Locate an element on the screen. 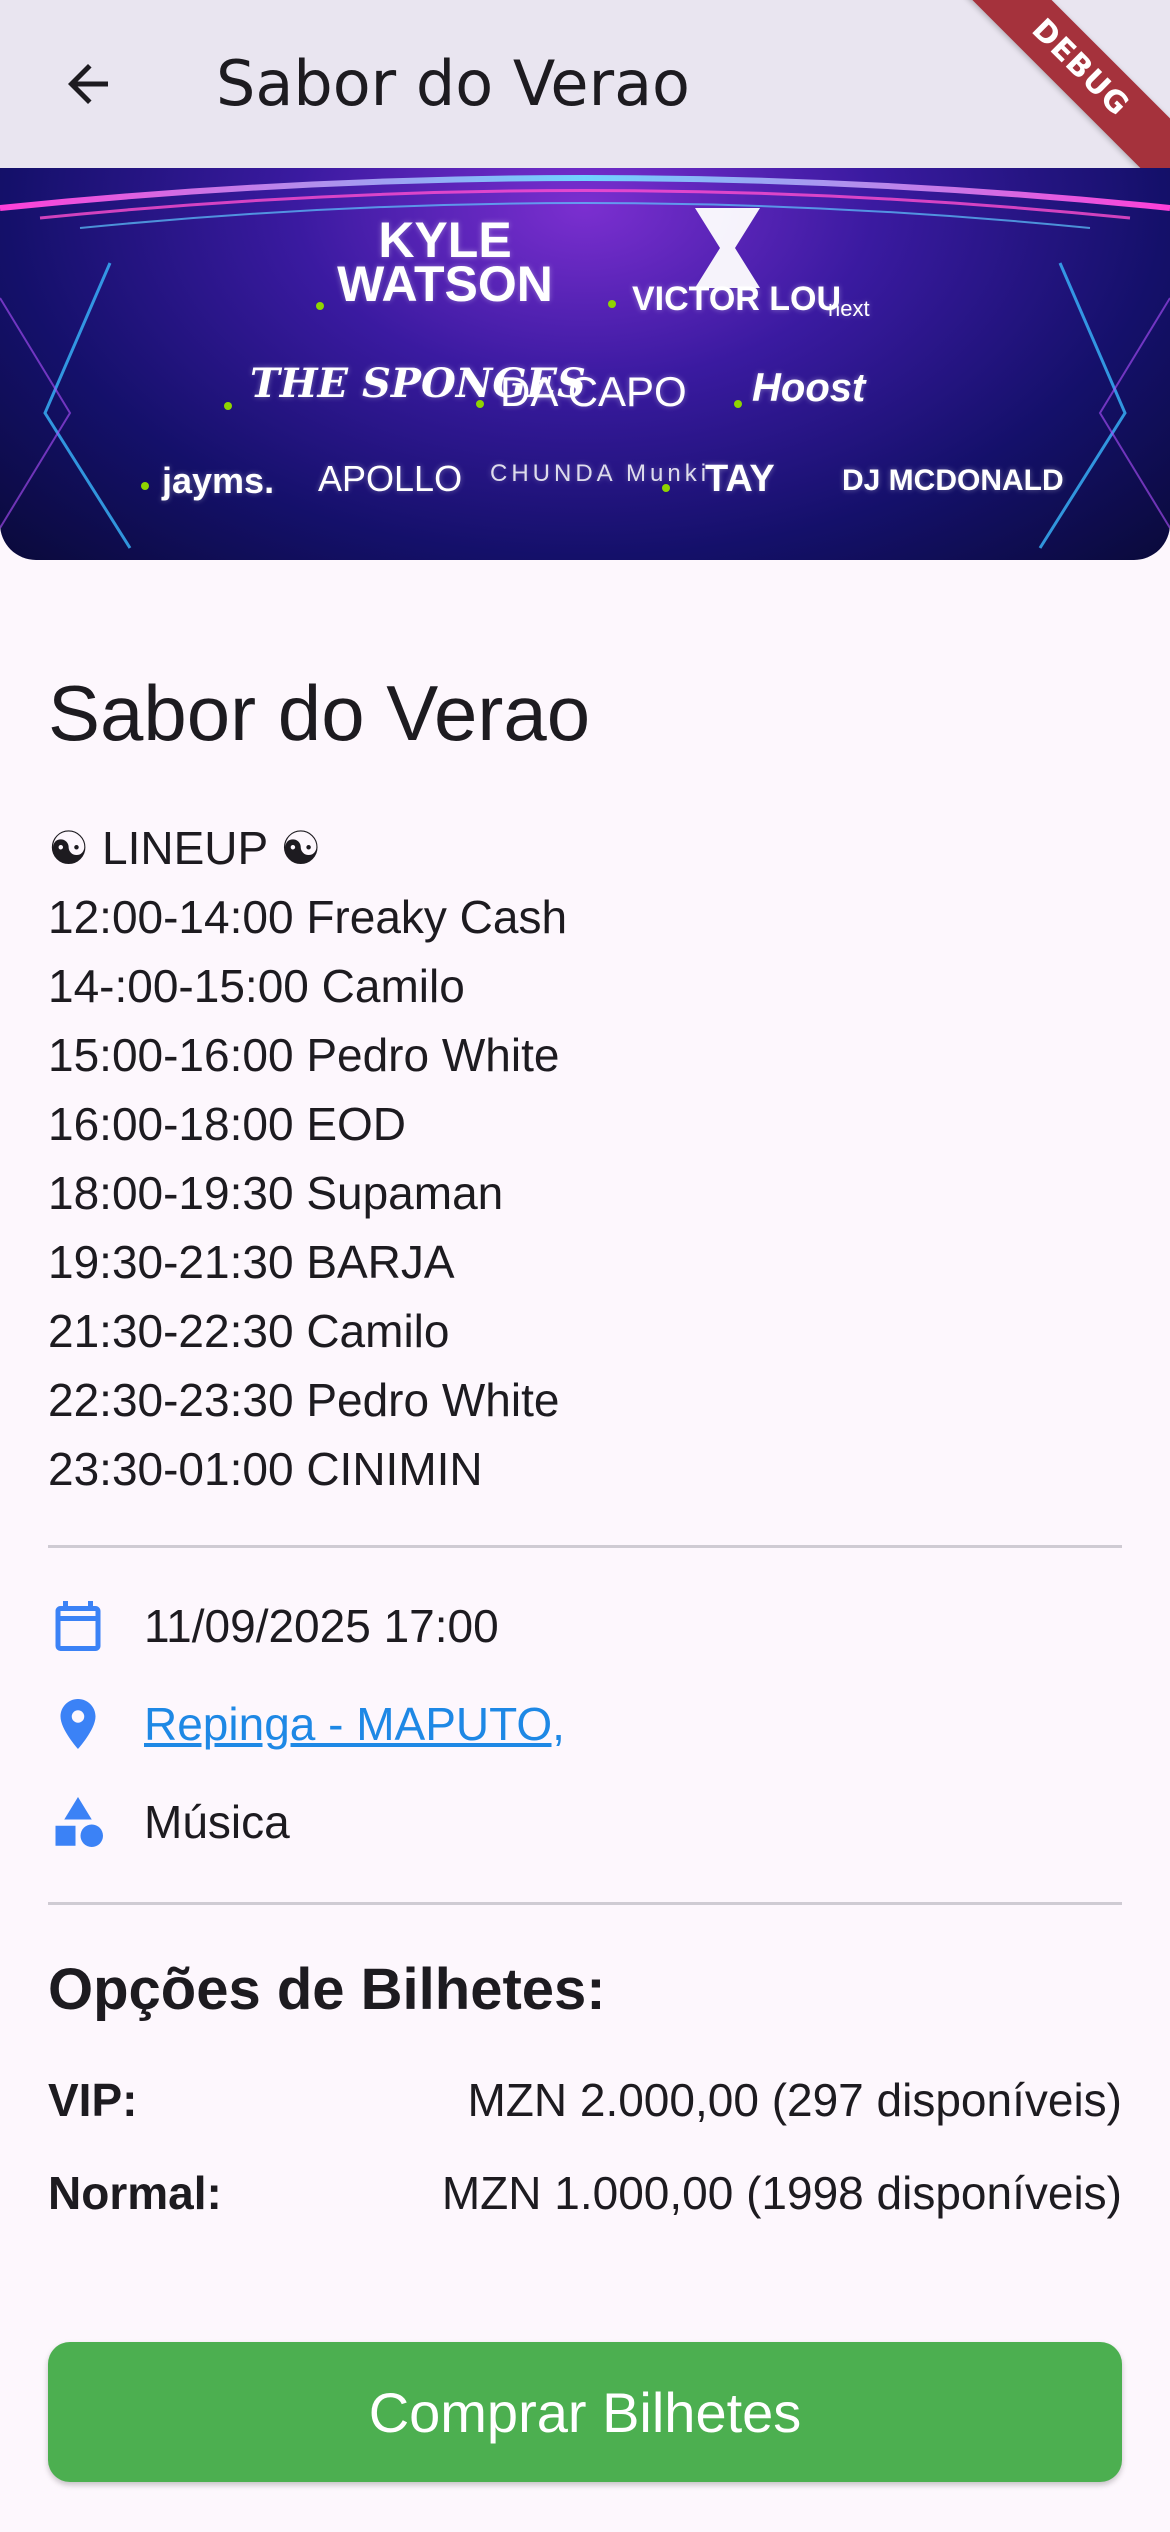 Image resolution: width=1170 pixels, height=2532 pixels. event-date-row: 11/09/2025 17:00 is located at coordinates (273, 1626).